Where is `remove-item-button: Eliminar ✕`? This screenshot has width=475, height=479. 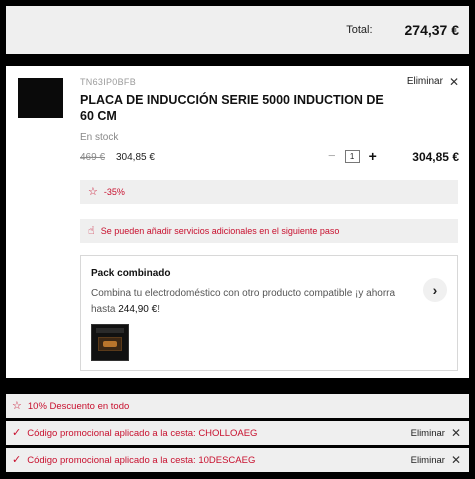
remove-item-button: Eliminar ✕ is located at coordinates (432, 81).